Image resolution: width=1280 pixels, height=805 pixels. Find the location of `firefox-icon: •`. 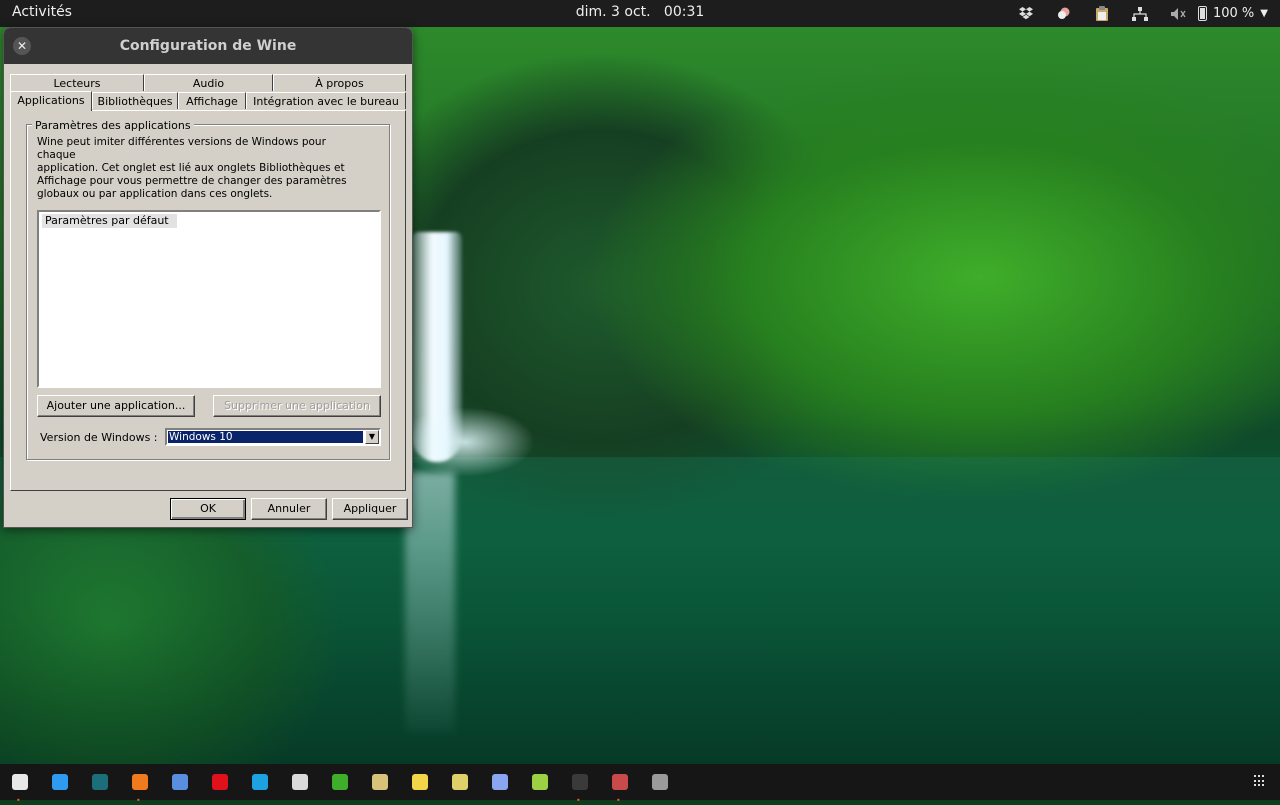

firefox-icon: • is located at coordinates (140, 787).